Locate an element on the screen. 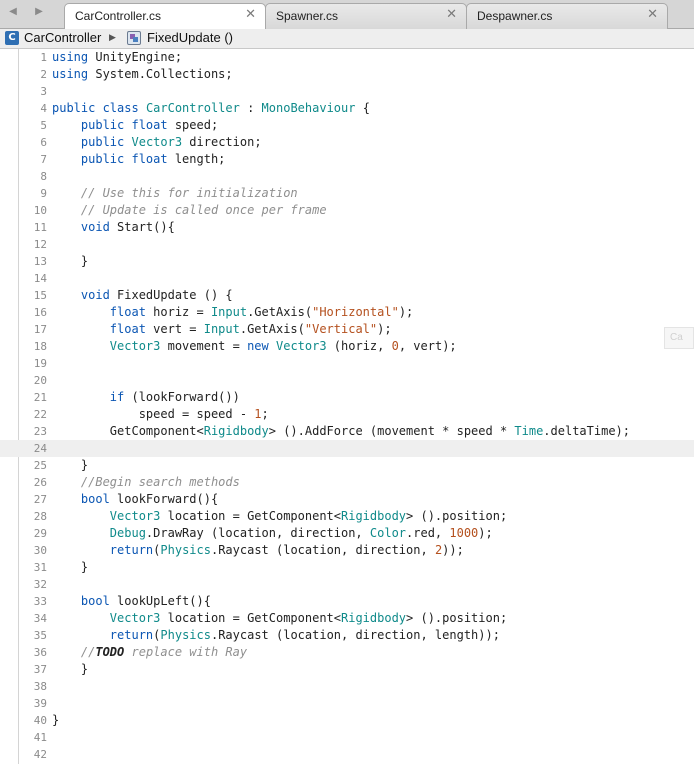 Image resolution: width=694 pixels, height=764 pixels. code-line: 41 is located at coordinates (347, 737).